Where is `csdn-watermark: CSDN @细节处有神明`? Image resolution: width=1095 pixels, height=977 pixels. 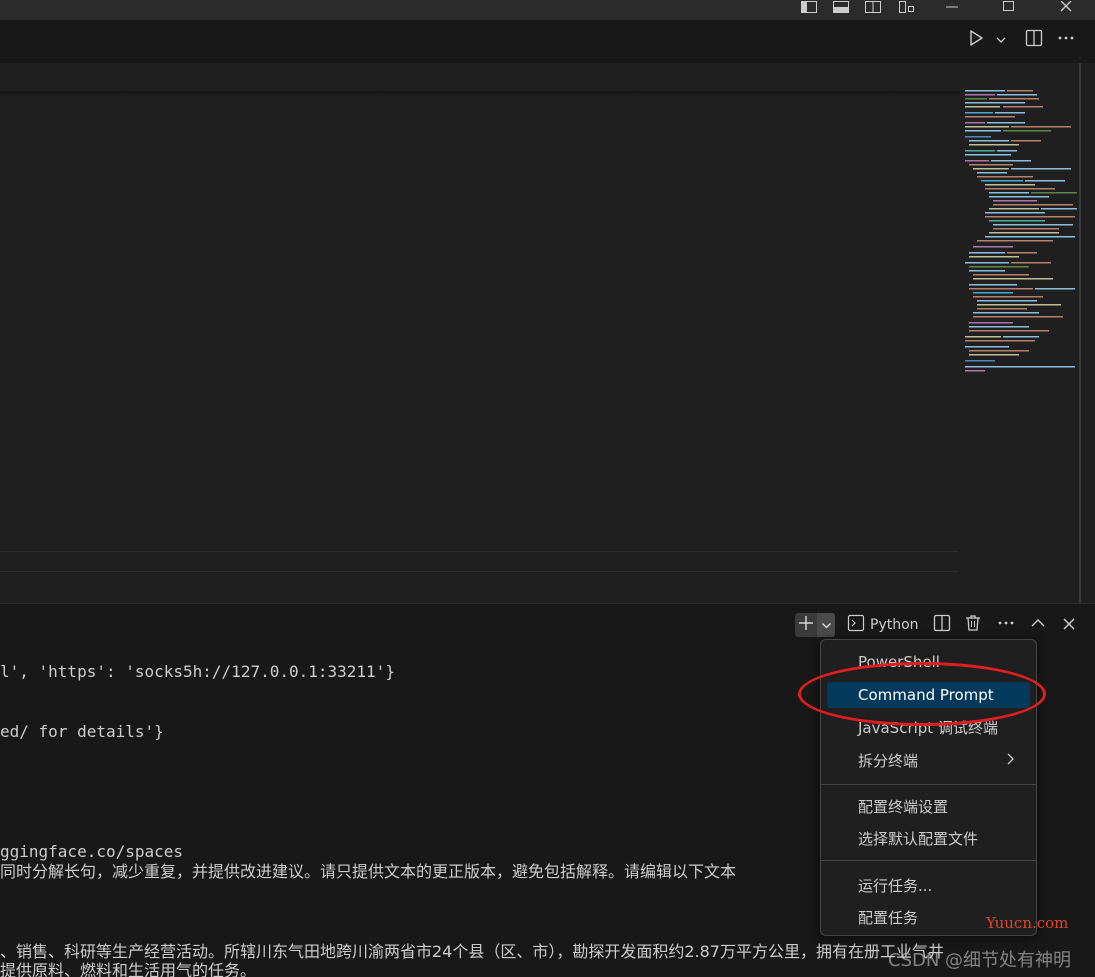
csdn-watermark: CSDN @细节处有神明 is located at coordinates (980, 960).